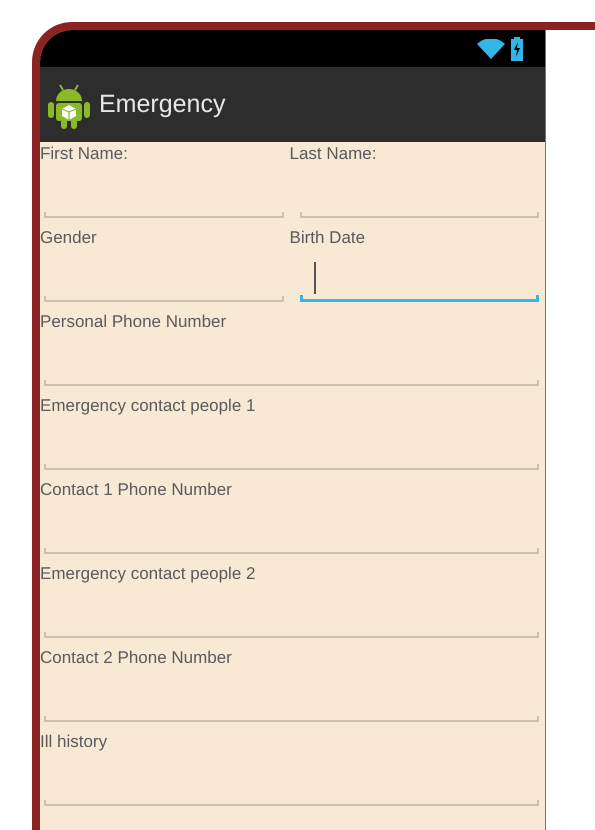  I want to click on field-label: Birth Date, so click(328, 238).